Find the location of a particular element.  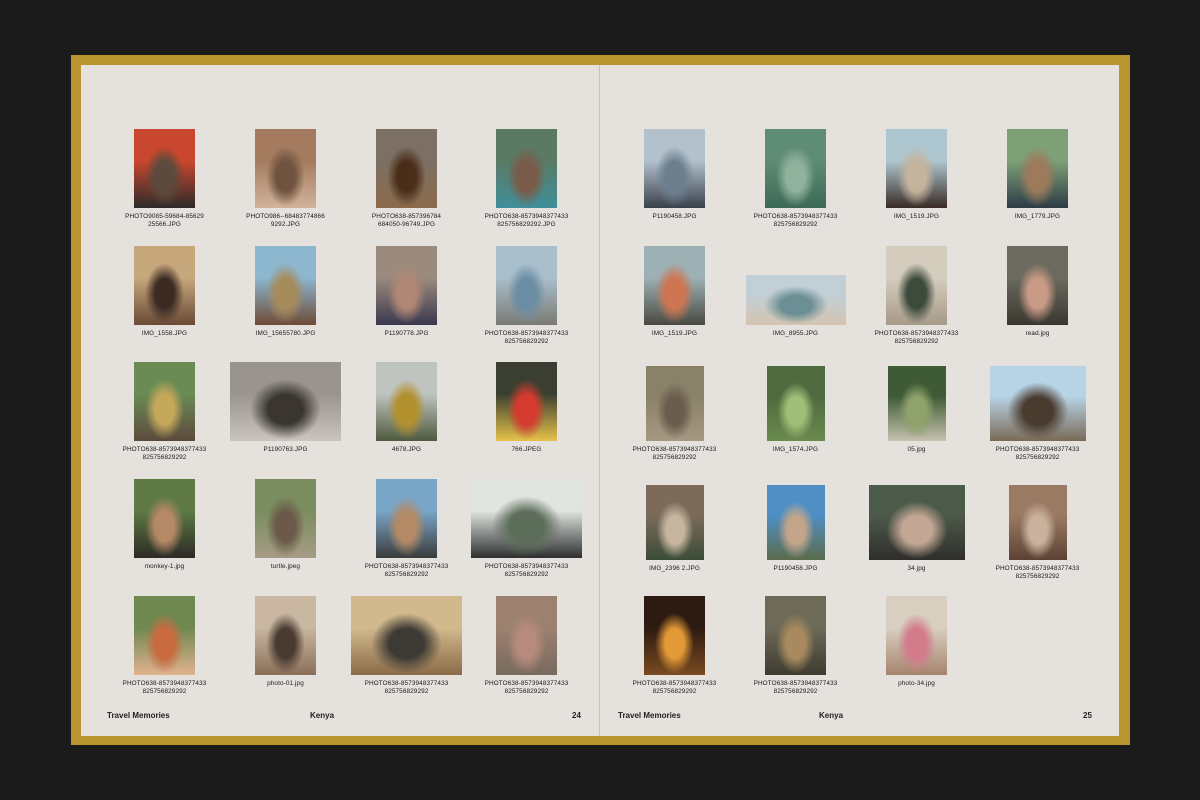

photo-item: turtle.jpeg is located at coordinates (285, 525).